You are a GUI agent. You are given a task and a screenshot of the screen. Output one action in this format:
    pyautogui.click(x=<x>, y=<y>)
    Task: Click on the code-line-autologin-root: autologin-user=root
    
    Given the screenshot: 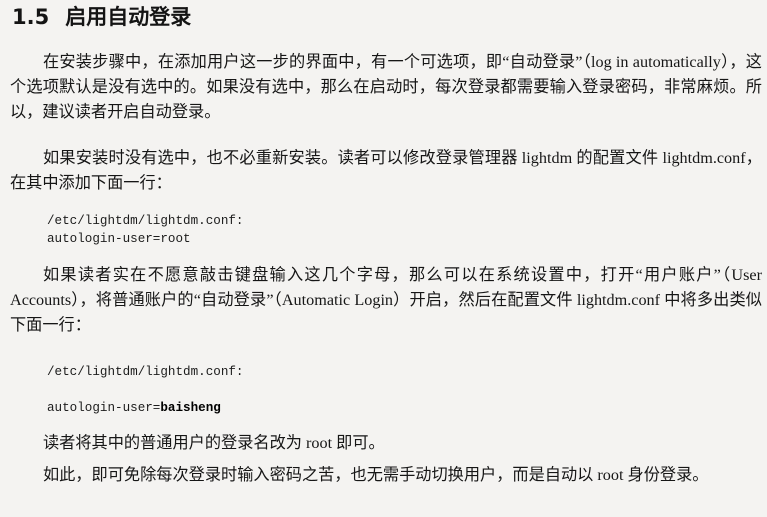 What is the action you would take?
    pyautogui.click(x=119, y=239)
    